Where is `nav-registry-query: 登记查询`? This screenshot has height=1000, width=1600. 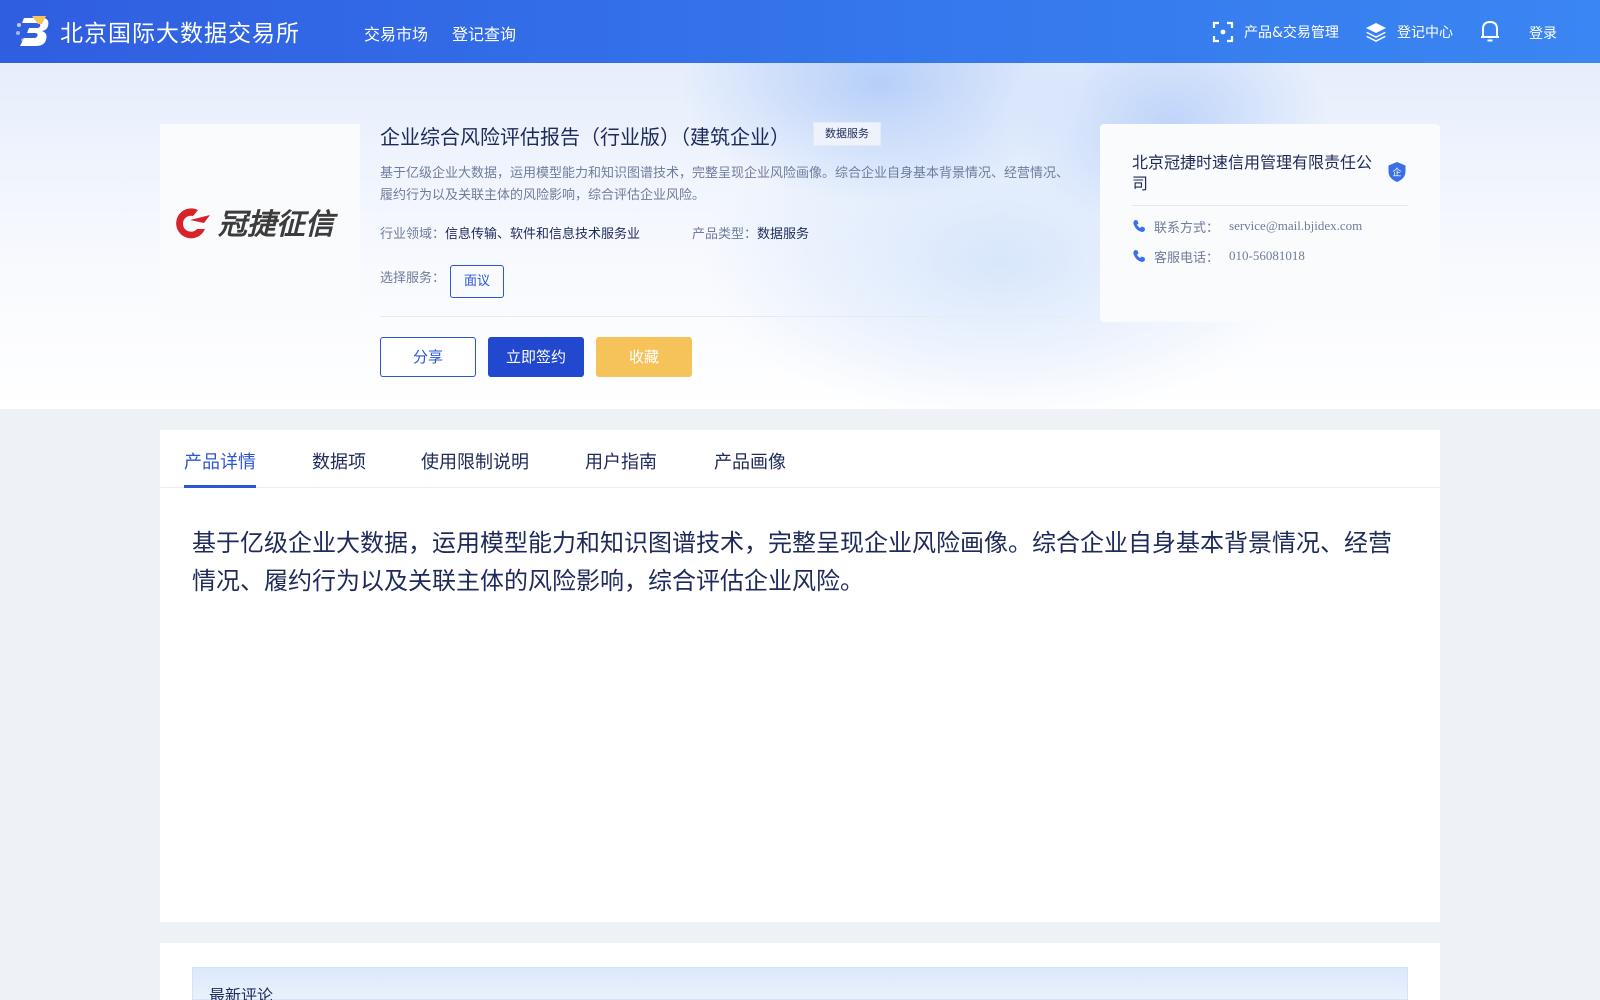
nav-registry-query: 登记查询 is located at coordinates (484, 33).